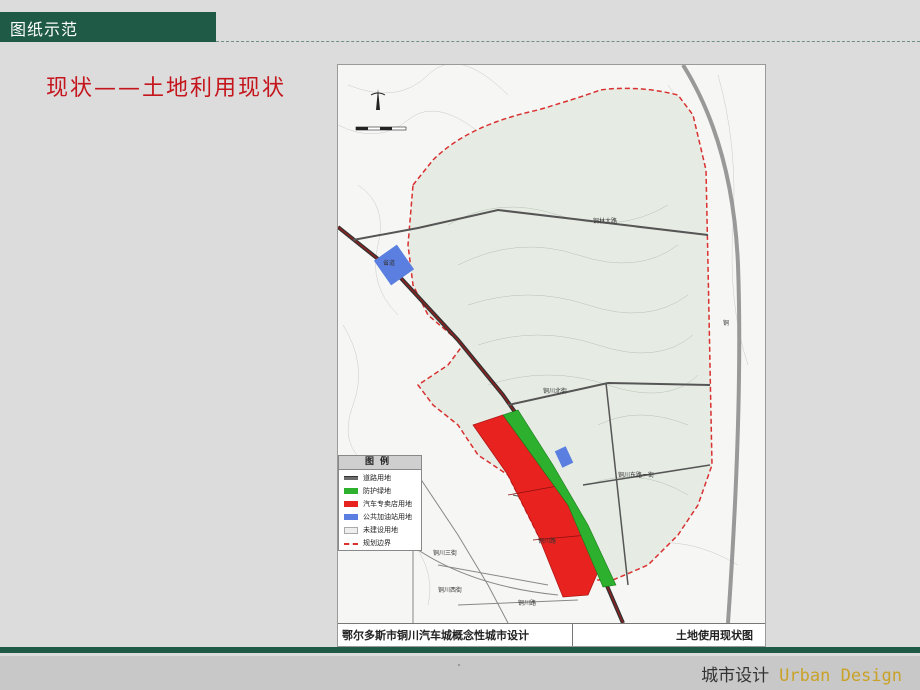 The width and height of the screenshot is (920, 690). Describe the element at coordinates (381, 128) in the screenshot. I see `scale-bar` at that location.